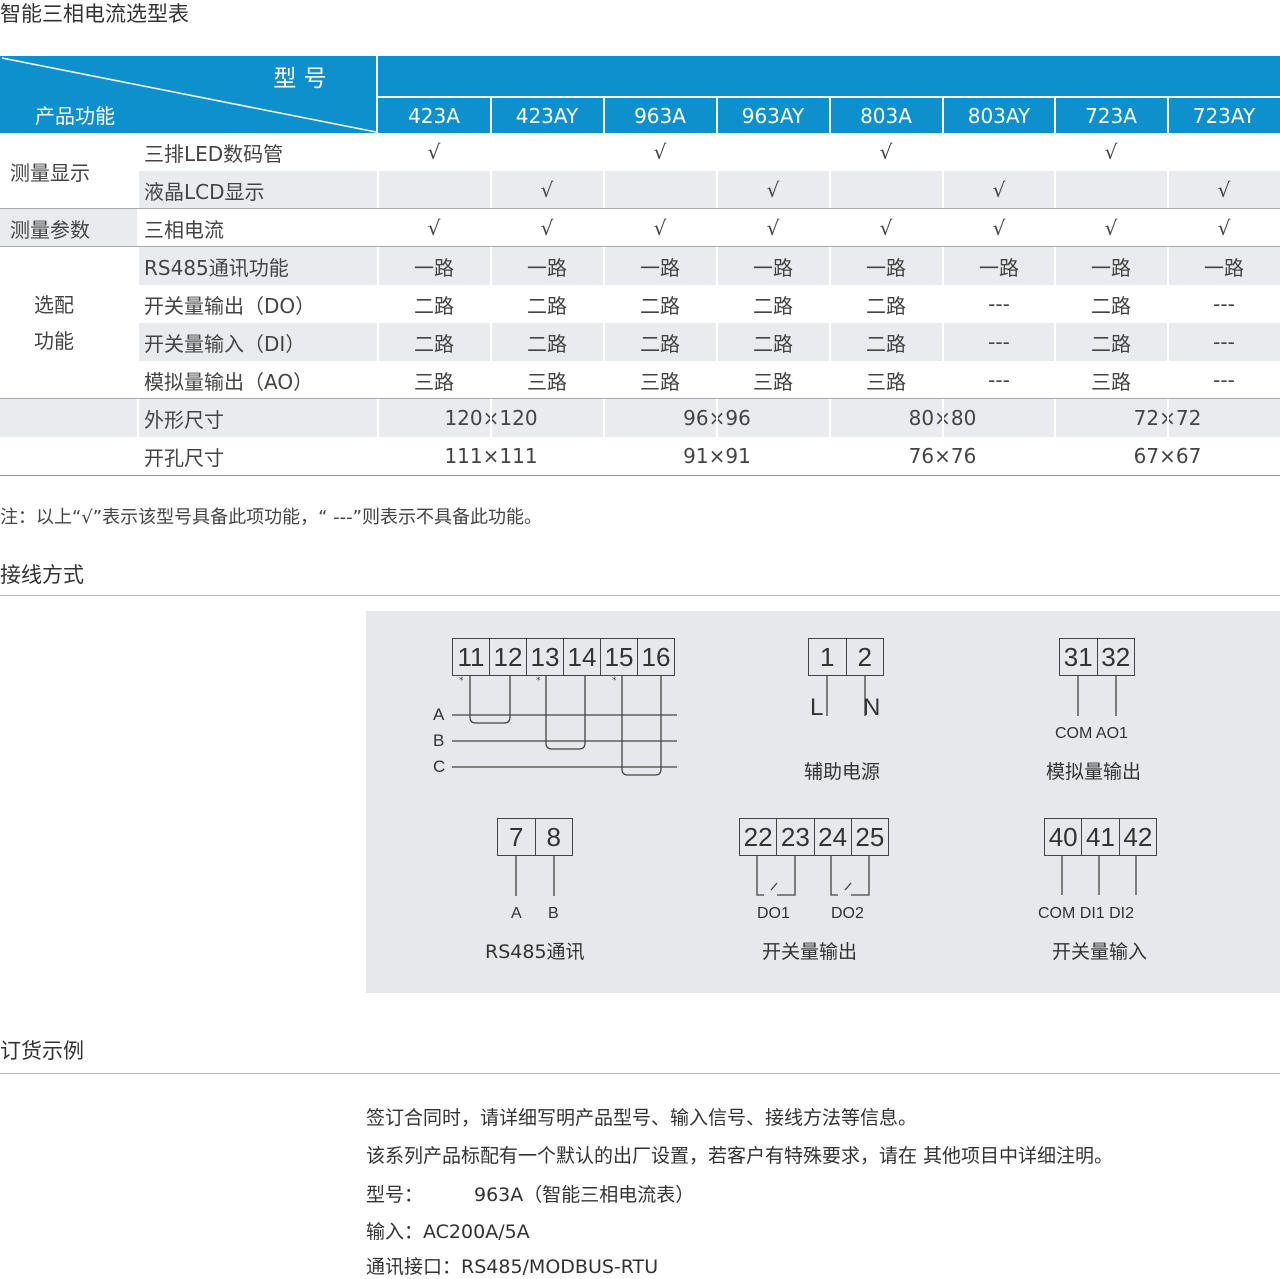 Image resolution: width=1280 pixels, height=1279 pixels. I want to click on terminal-14: 14, so click(581, 657).